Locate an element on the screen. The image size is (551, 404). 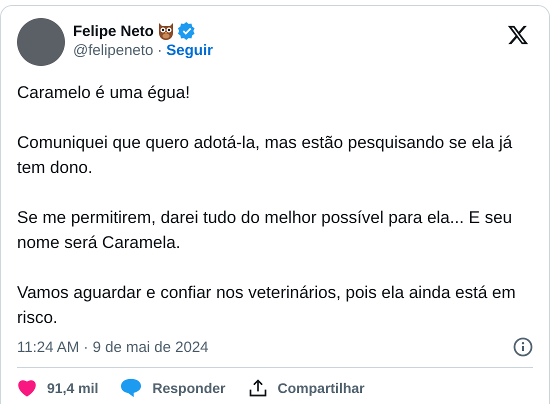
tweet-text: Comuniquei que quero adotá-la, mas estão pesquisando se ela já tem dono. is located at coordinates (265, 155).